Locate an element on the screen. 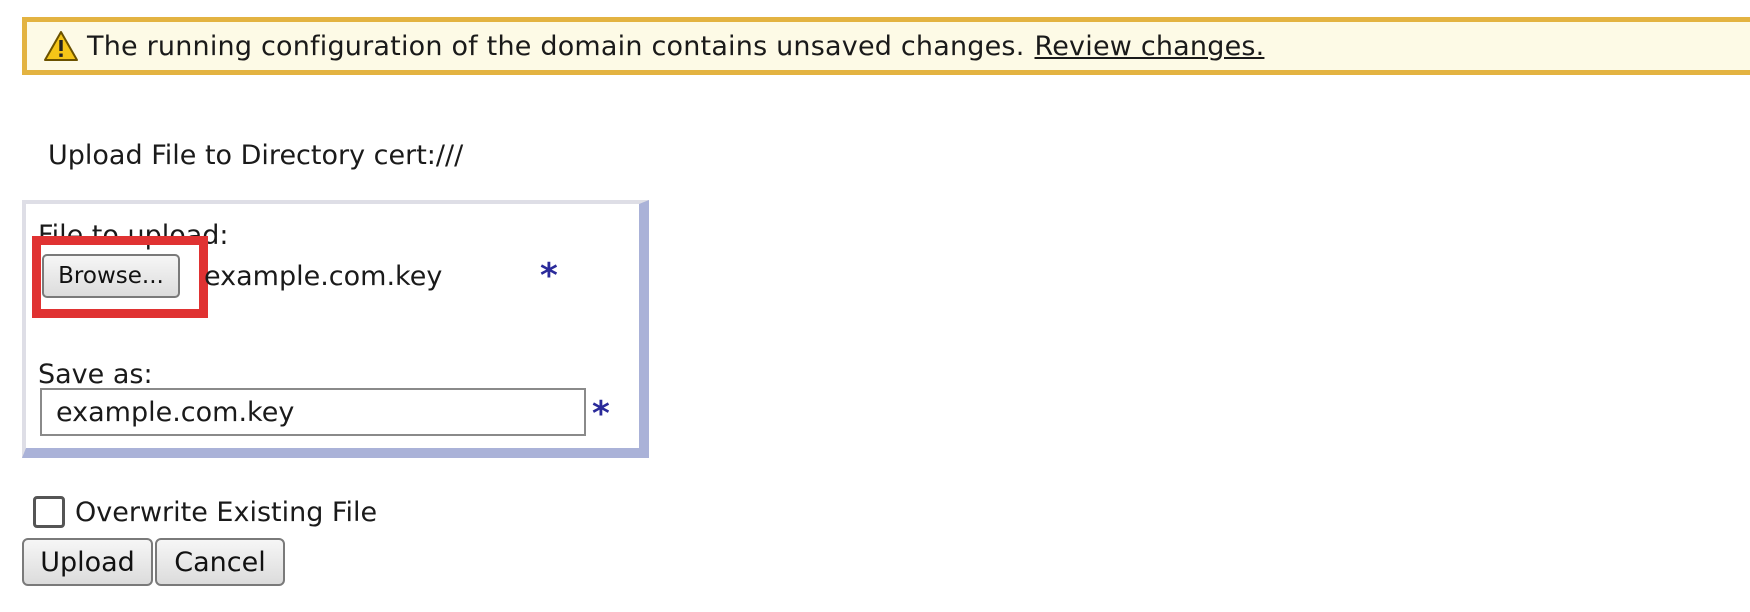  file-required-marker: * is located at coordinates (549, 276).